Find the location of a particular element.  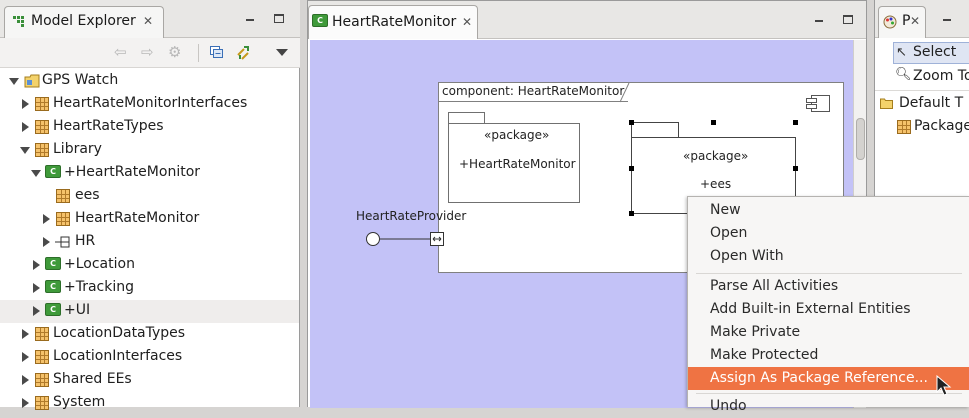

package-heartratemonitor: «package» +HeartRateMonitor is located at coordinates (514, 158).